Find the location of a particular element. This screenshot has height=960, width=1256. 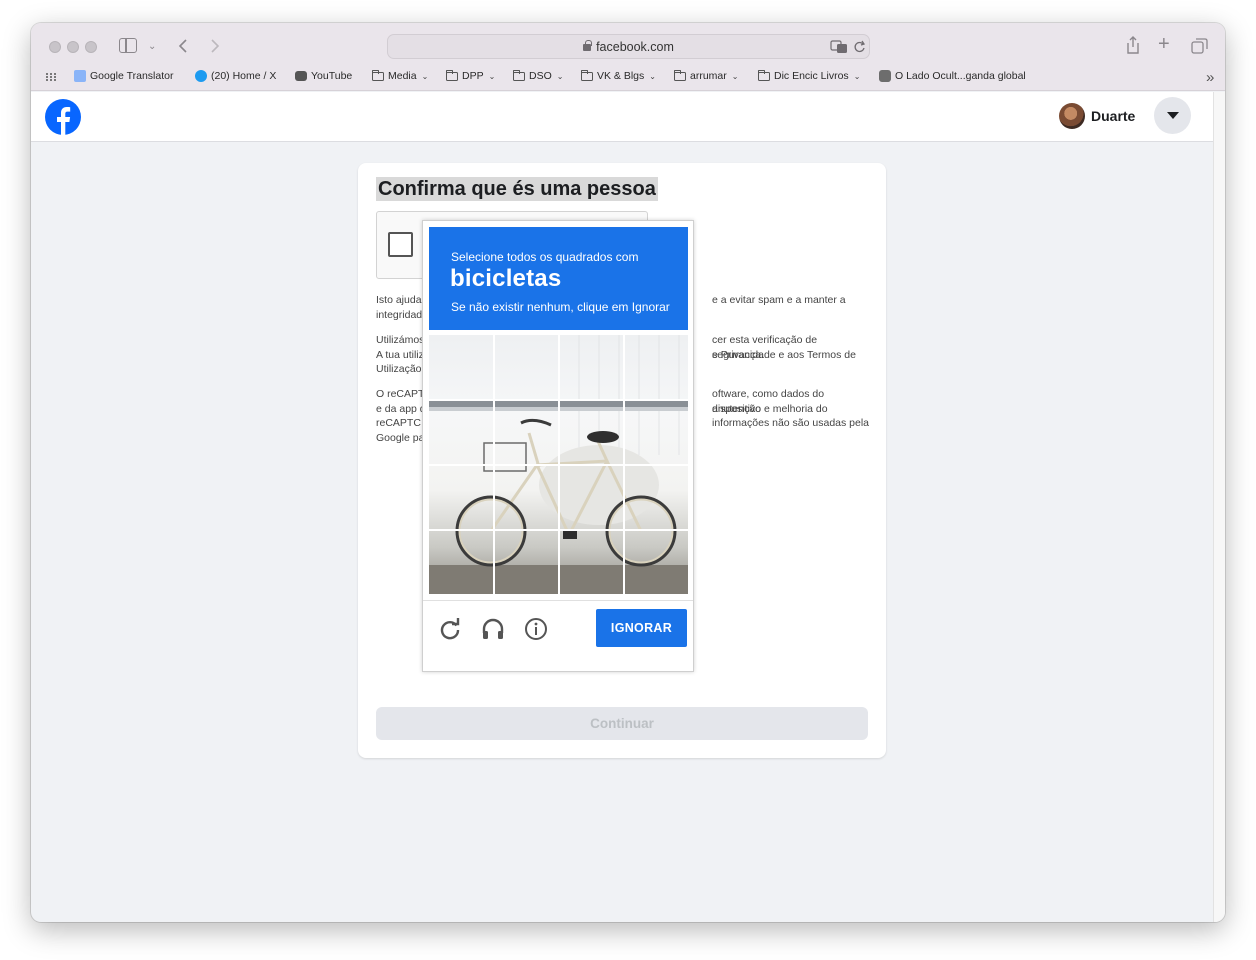

image-grid is located at coordinates (558, 464).